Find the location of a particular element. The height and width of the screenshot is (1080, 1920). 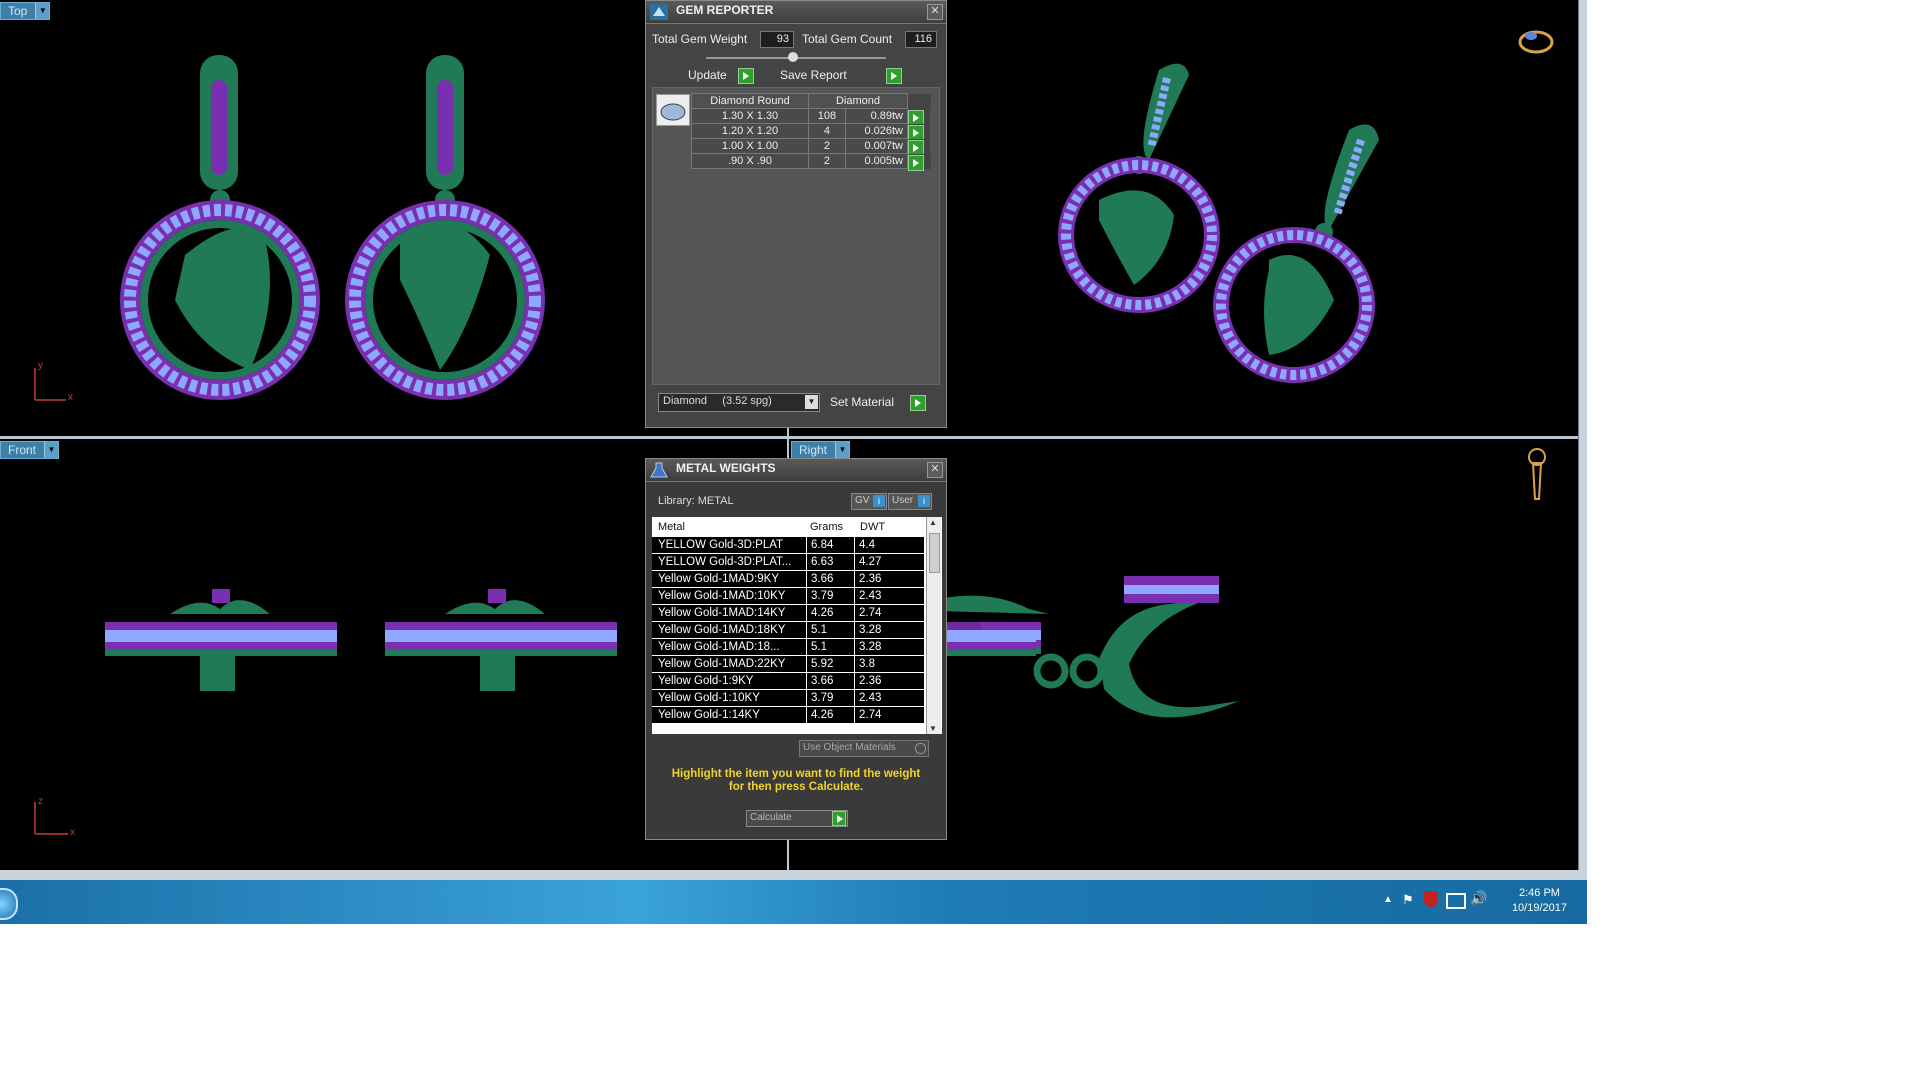

calculate-go-icon is located at coordinates (839, 818).